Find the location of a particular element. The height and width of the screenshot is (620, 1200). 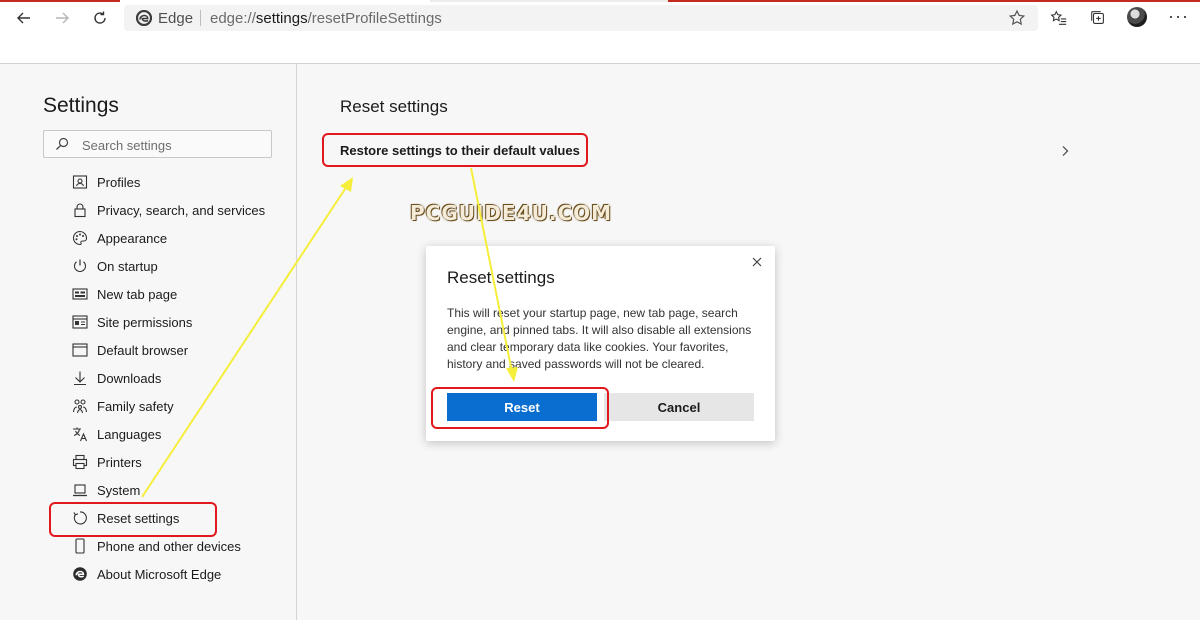

sidebar-item-label: Site permissions is located at coordinates (145, 322).